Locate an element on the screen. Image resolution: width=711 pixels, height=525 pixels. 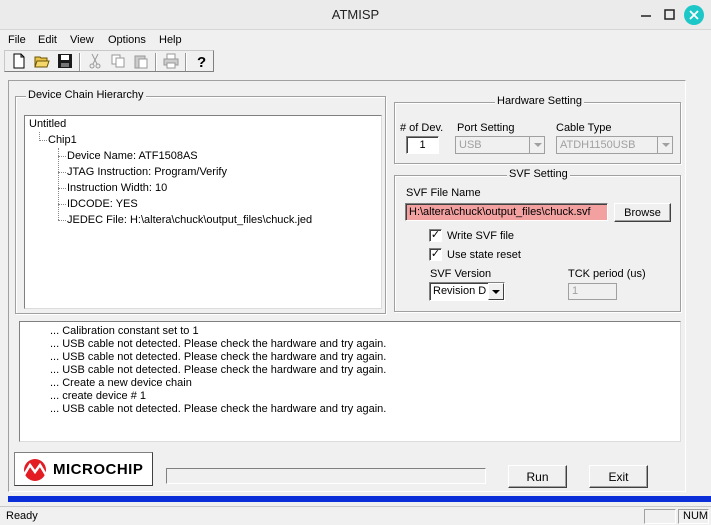
paste-icon is located at coordinates (141, 62).